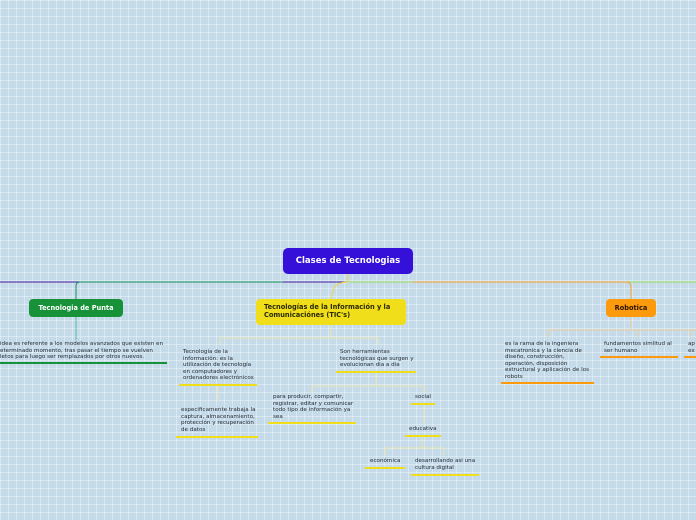 The image size is (696, 520). Describe the element at coordinates (76, 308) in the screenshot. I see `topic-tecnologia-de-punta: Tecnologia de Punta` at that location.